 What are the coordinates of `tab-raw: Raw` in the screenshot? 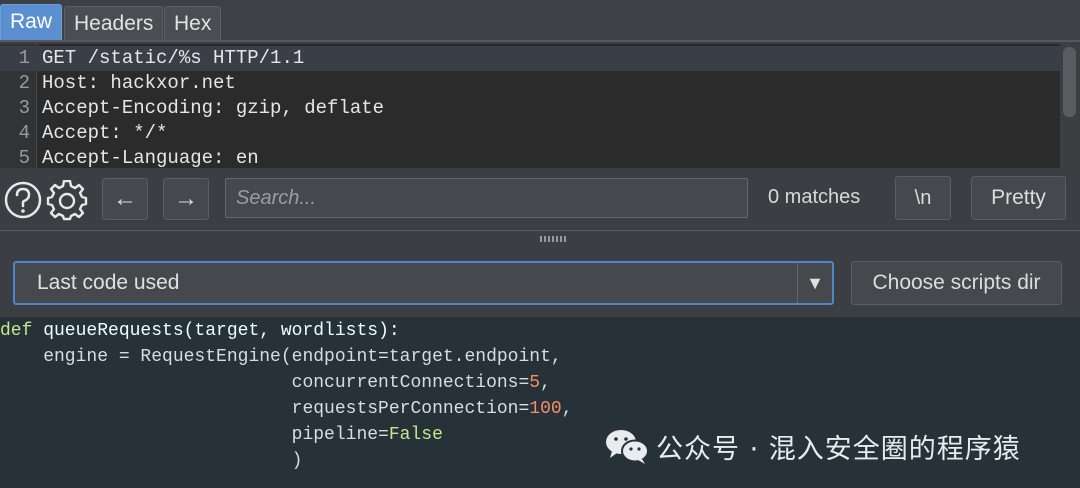 It's located at (31, 22).